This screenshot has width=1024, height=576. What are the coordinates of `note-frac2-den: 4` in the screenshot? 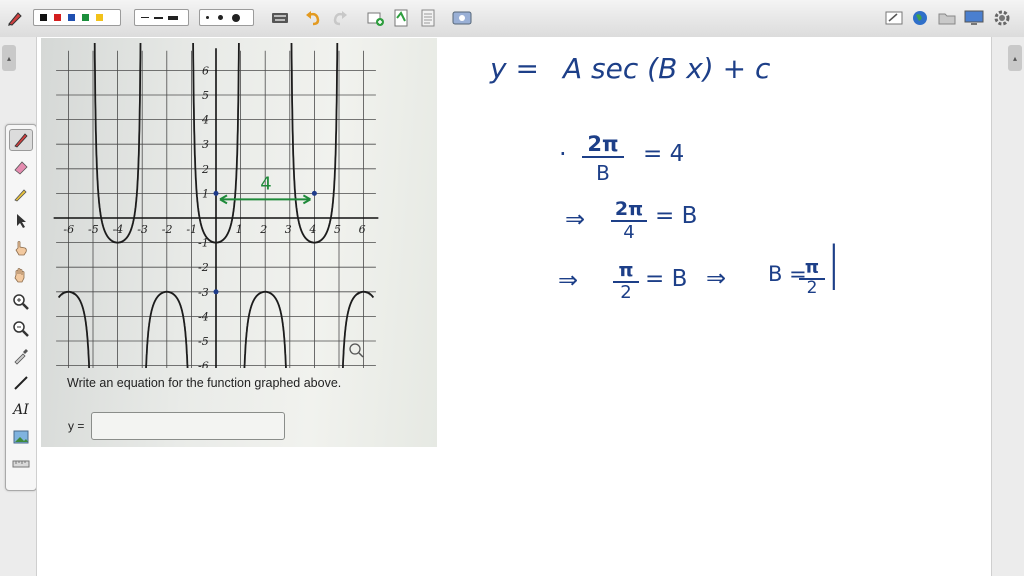 It's located at (629, 232).